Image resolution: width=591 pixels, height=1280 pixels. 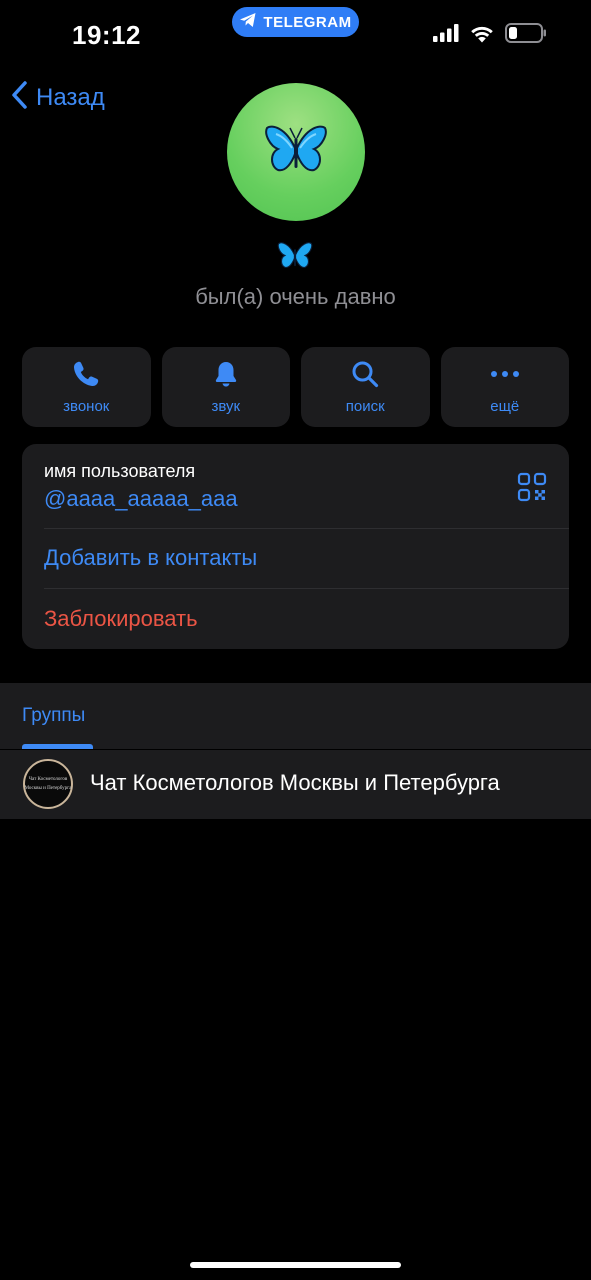 I want to click on status-bar: 19:12 TELEGRAM, so click(x=295, y=35).